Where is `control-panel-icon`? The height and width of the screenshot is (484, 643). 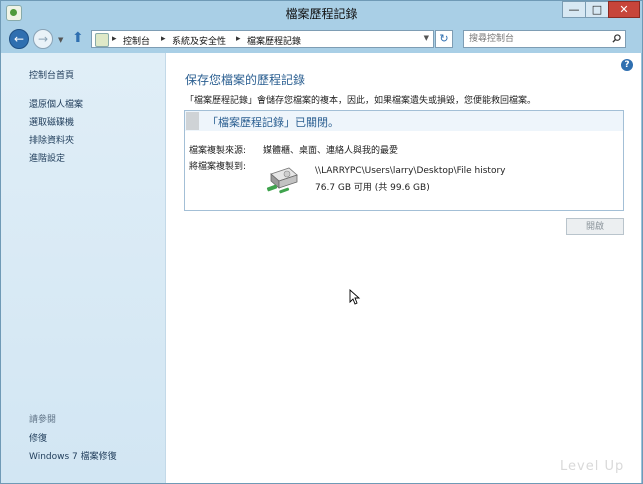
control-panel-icon is located at coordinates (102, 40).